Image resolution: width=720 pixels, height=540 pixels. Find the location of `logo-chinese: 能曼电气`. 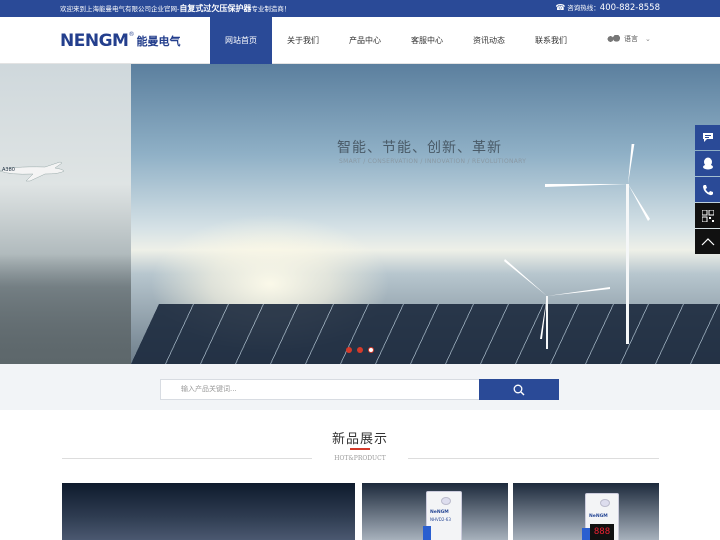

logo-chinese: 能曼电气 is located at coordinates (158, 41).